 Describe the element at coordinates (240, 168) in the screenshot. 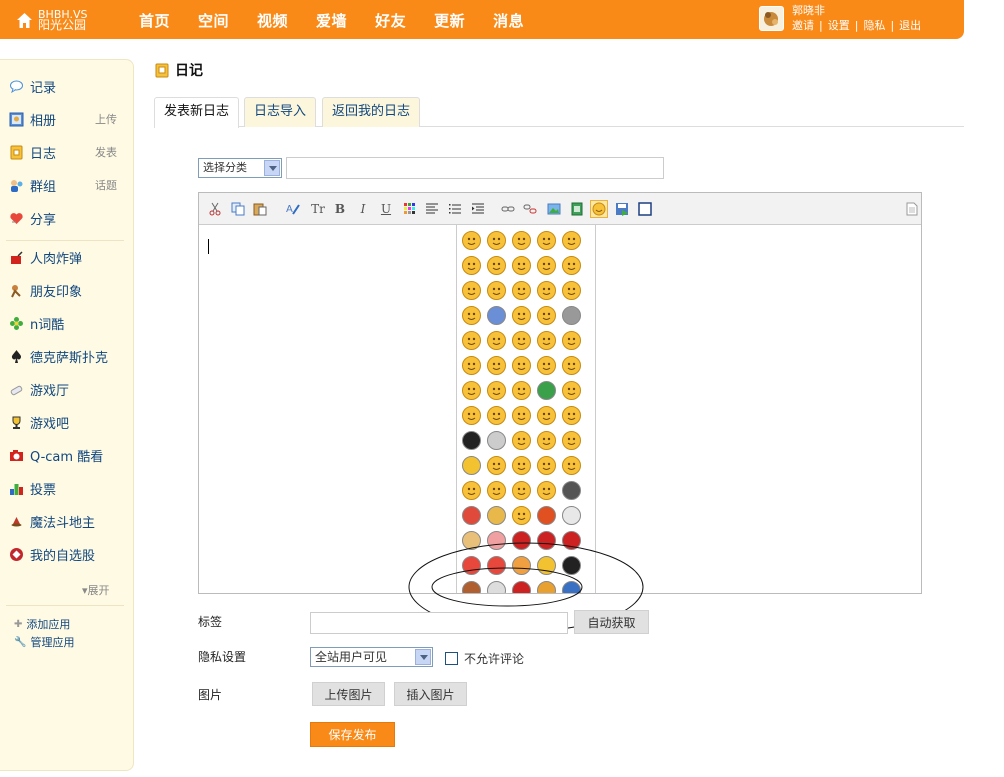

I see `category-select: 选择分类` at that location.